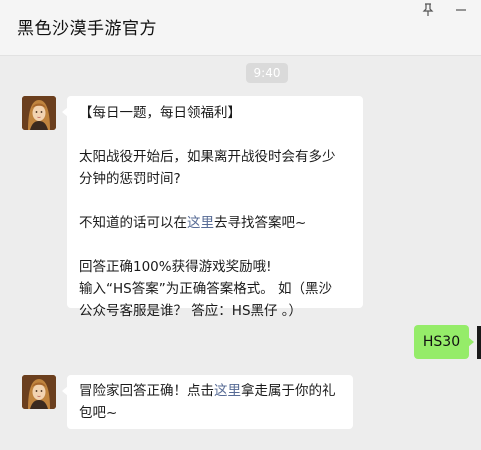  Describe the element at coordinates (146, 391) in the screenshot. I see `message-text: 冒险家回答正确！点击` at that location.